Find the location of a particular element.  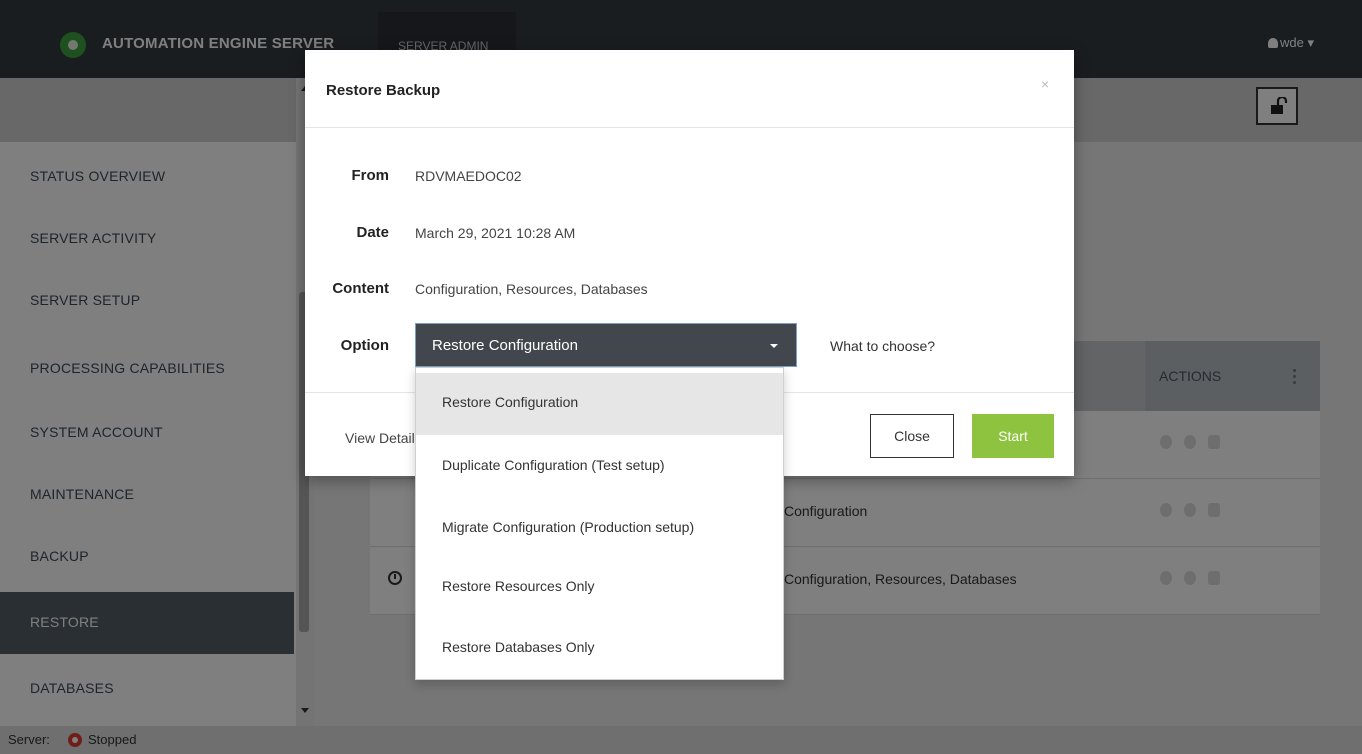

dropdown-option: Restore Databases Only is located at coordinates (599, 649).